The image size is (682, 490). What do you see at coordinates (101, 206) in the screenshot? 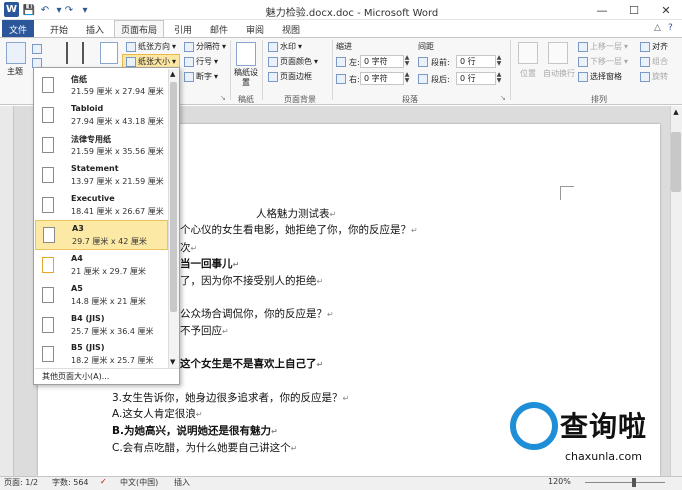
I see `paper-size-option: Executive 18.41 厘米 x 26.67 厘米` at bounding box center [101, 206].